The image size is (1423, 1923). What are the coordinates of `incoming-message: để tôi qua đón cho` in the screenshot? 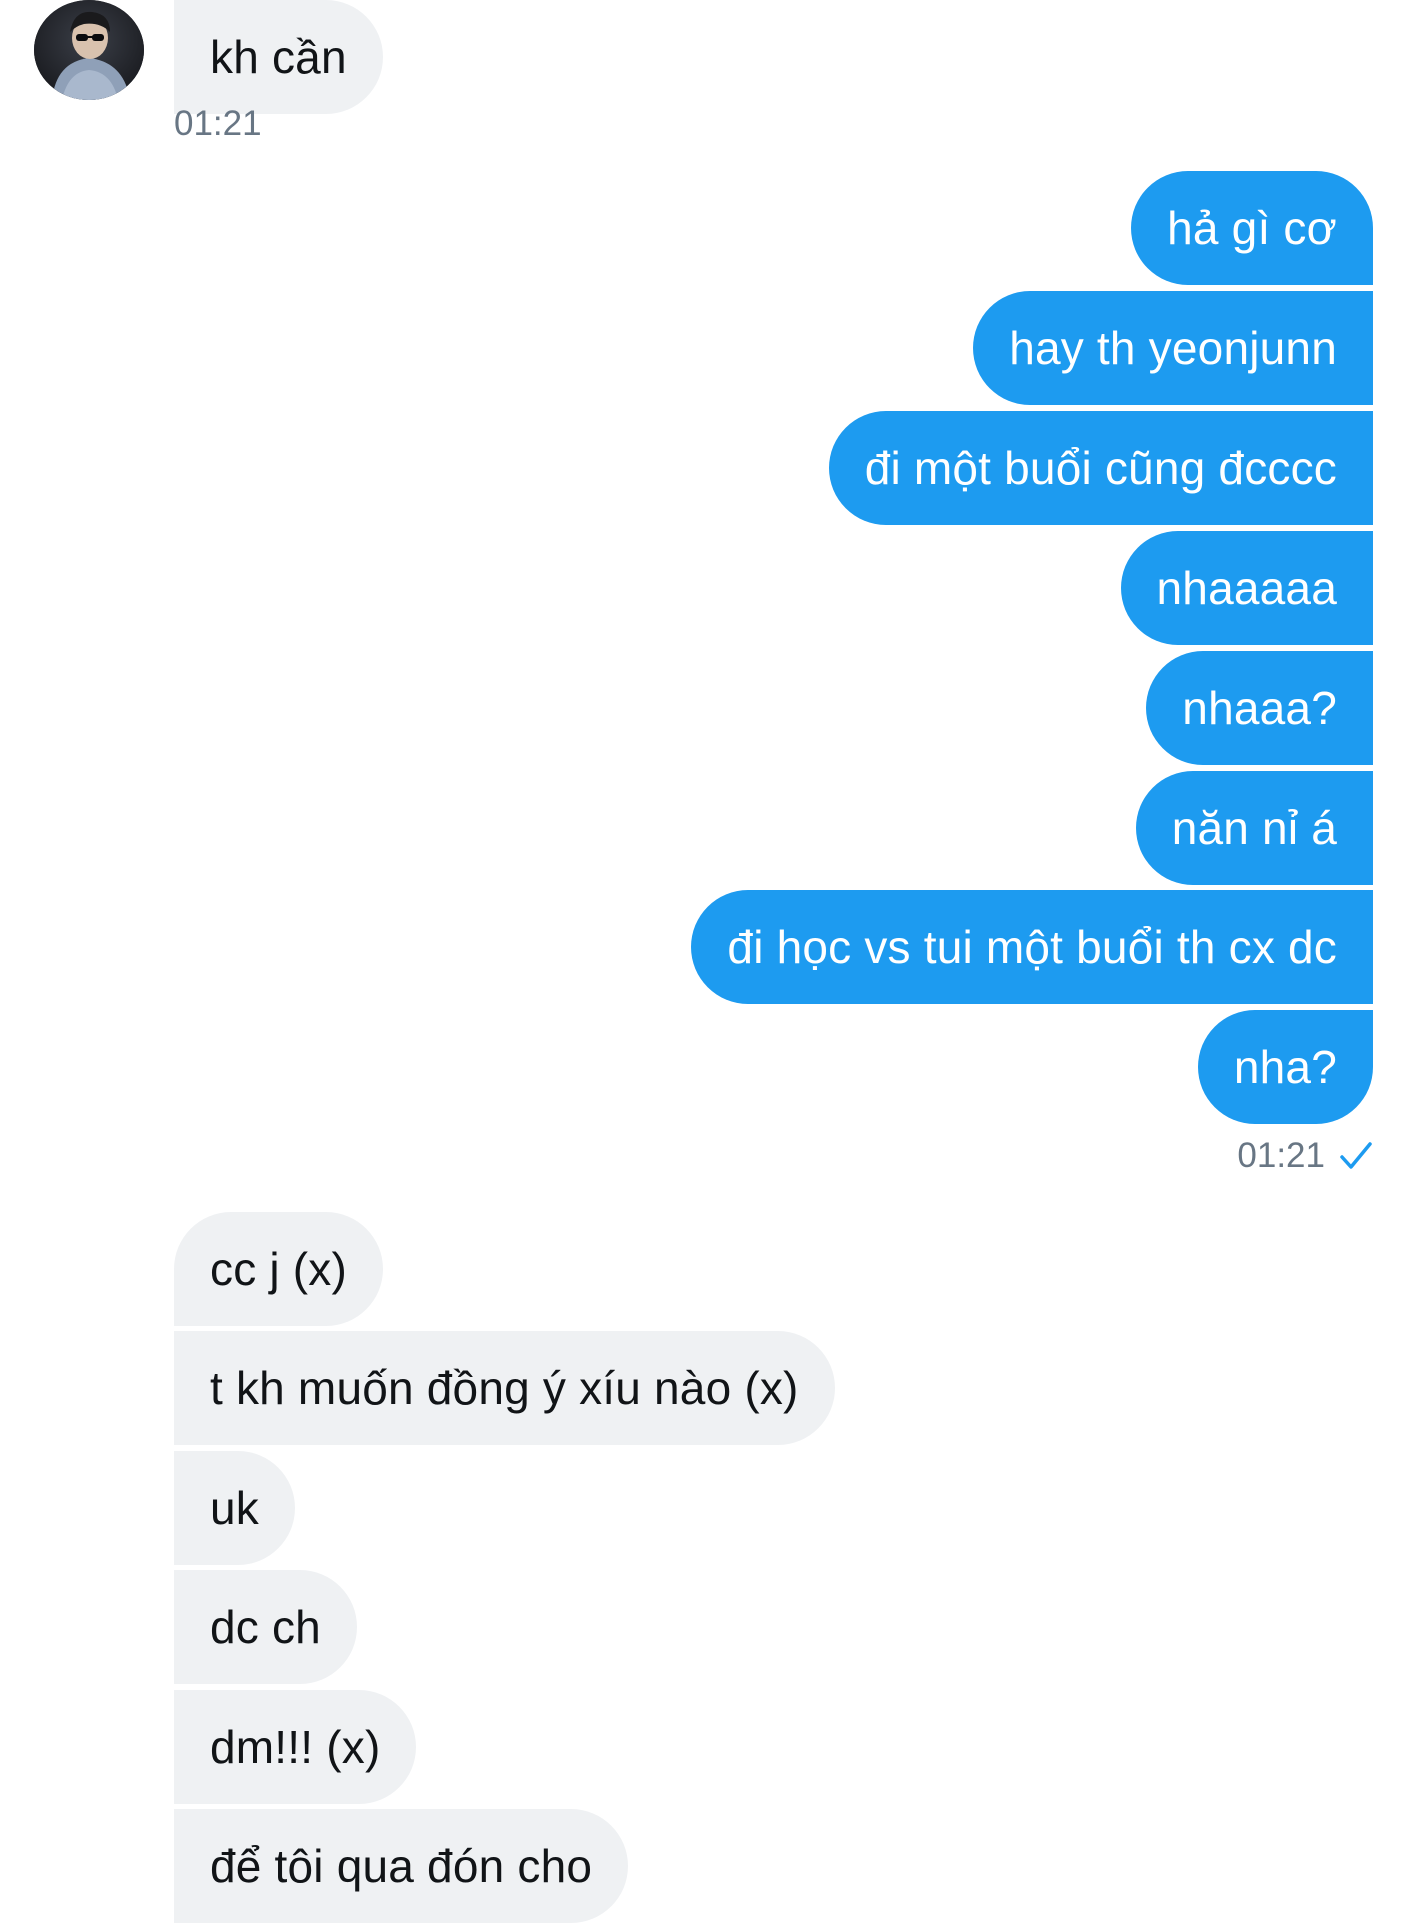 It's located at (401, 1866).